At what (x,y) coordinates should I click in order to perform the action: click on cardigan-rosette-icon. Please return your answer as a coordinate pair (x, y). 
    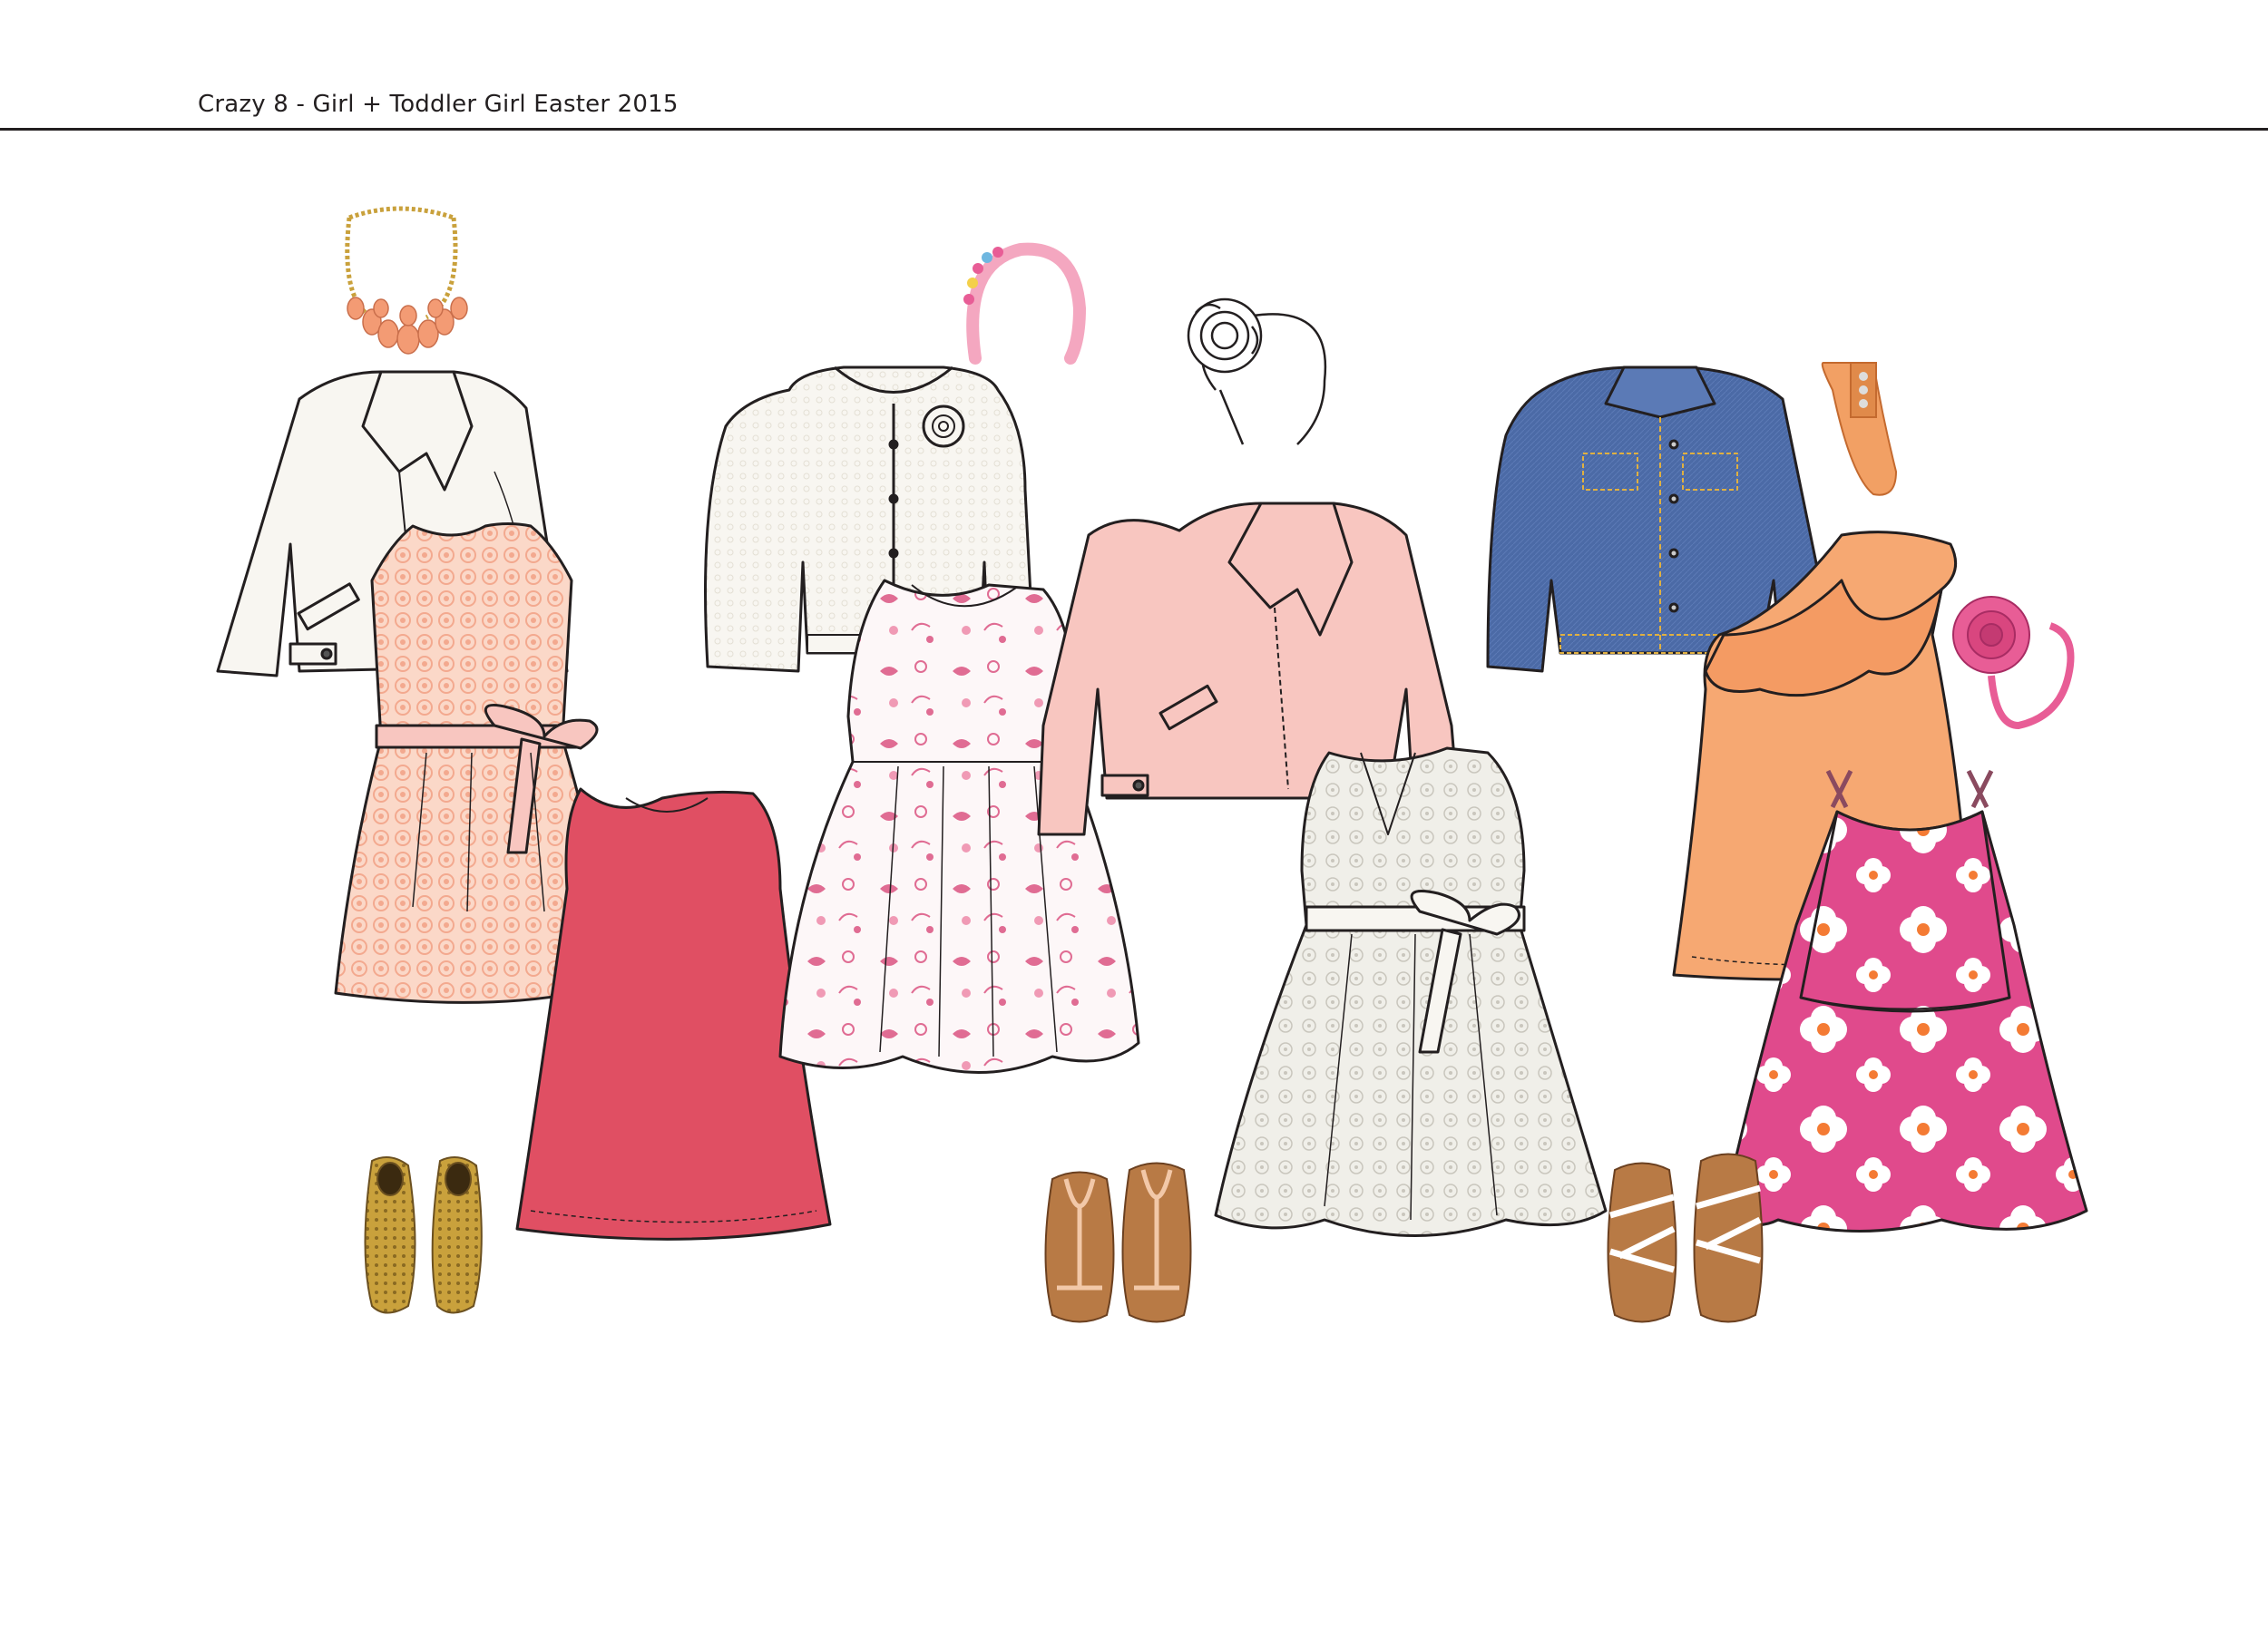
    Looking at the image, I should click on (943, 426).